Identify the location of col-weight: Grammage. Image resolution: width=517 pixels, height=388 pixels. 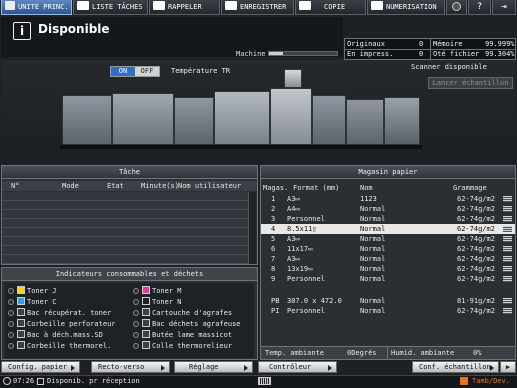
(470, 188).